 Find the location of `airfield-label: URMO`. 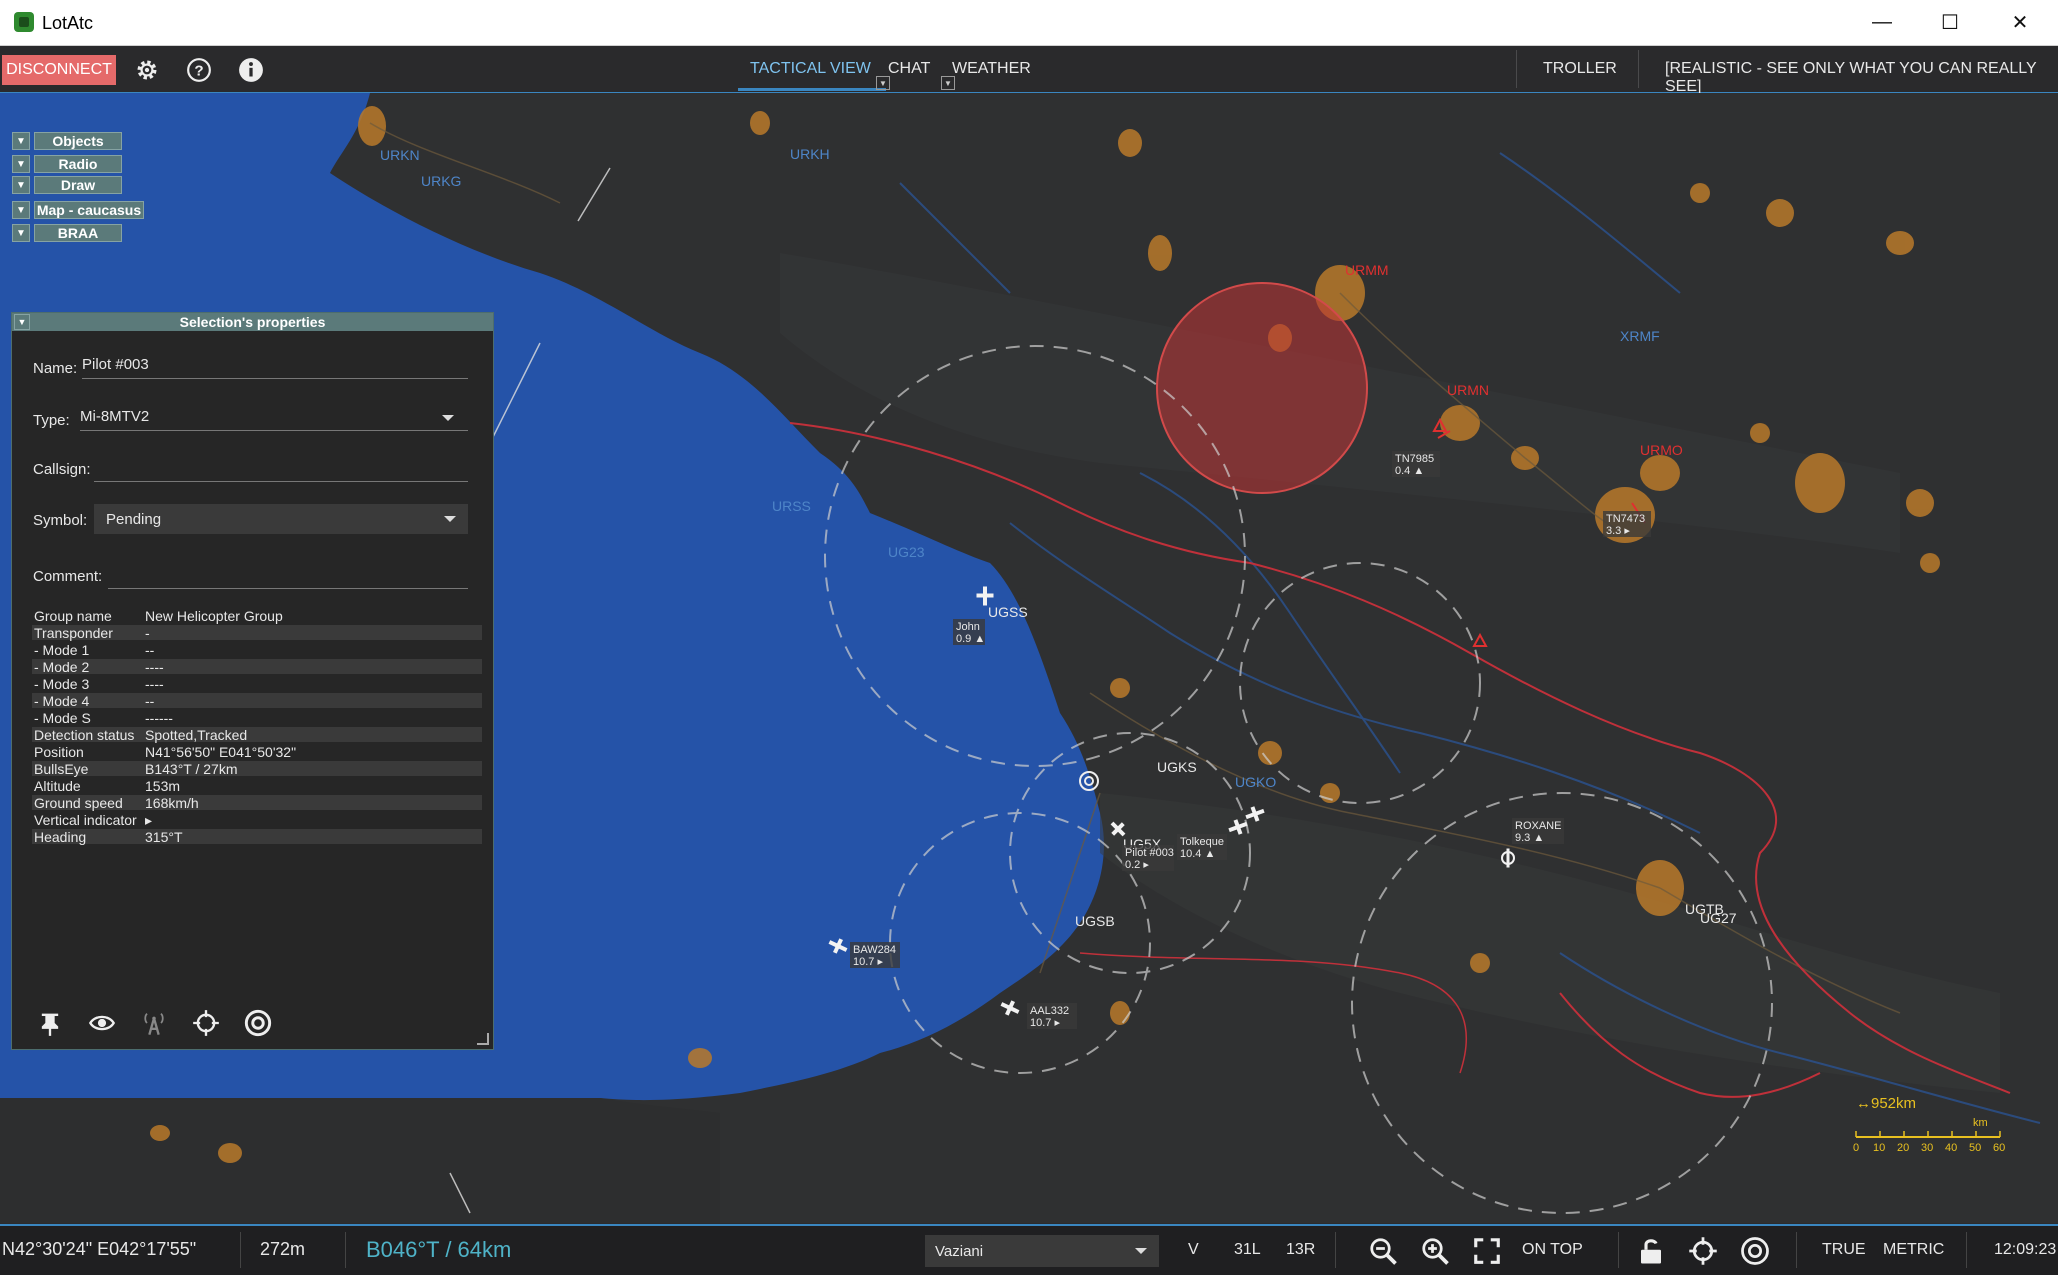

airfield-label: URMO is located at coordinates (1661, 450).